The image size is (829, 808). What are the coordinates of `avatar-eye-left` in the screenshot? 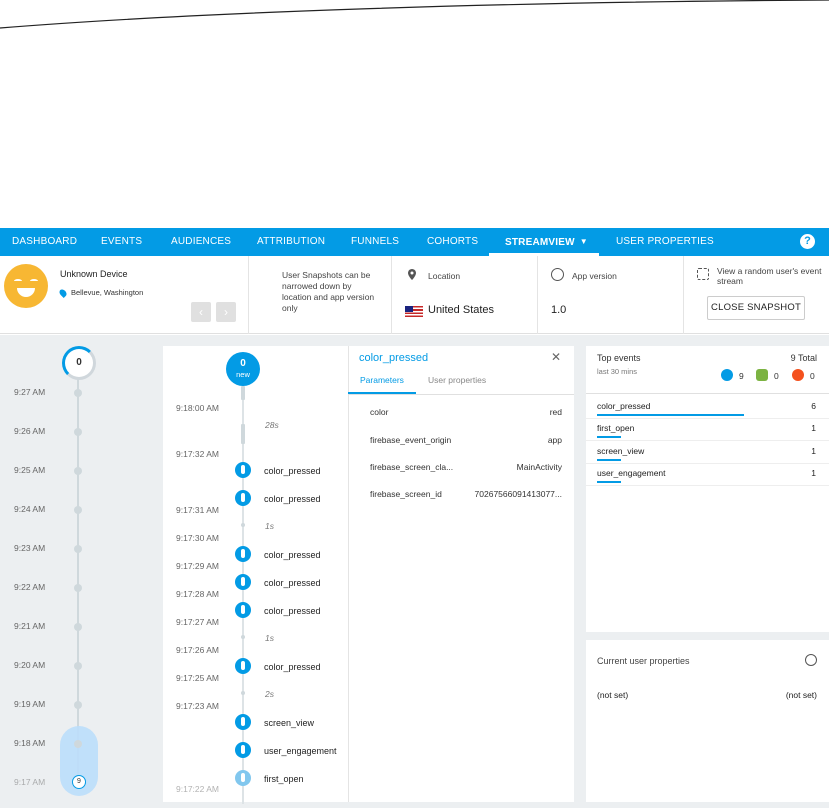 It's located at (18, 281).